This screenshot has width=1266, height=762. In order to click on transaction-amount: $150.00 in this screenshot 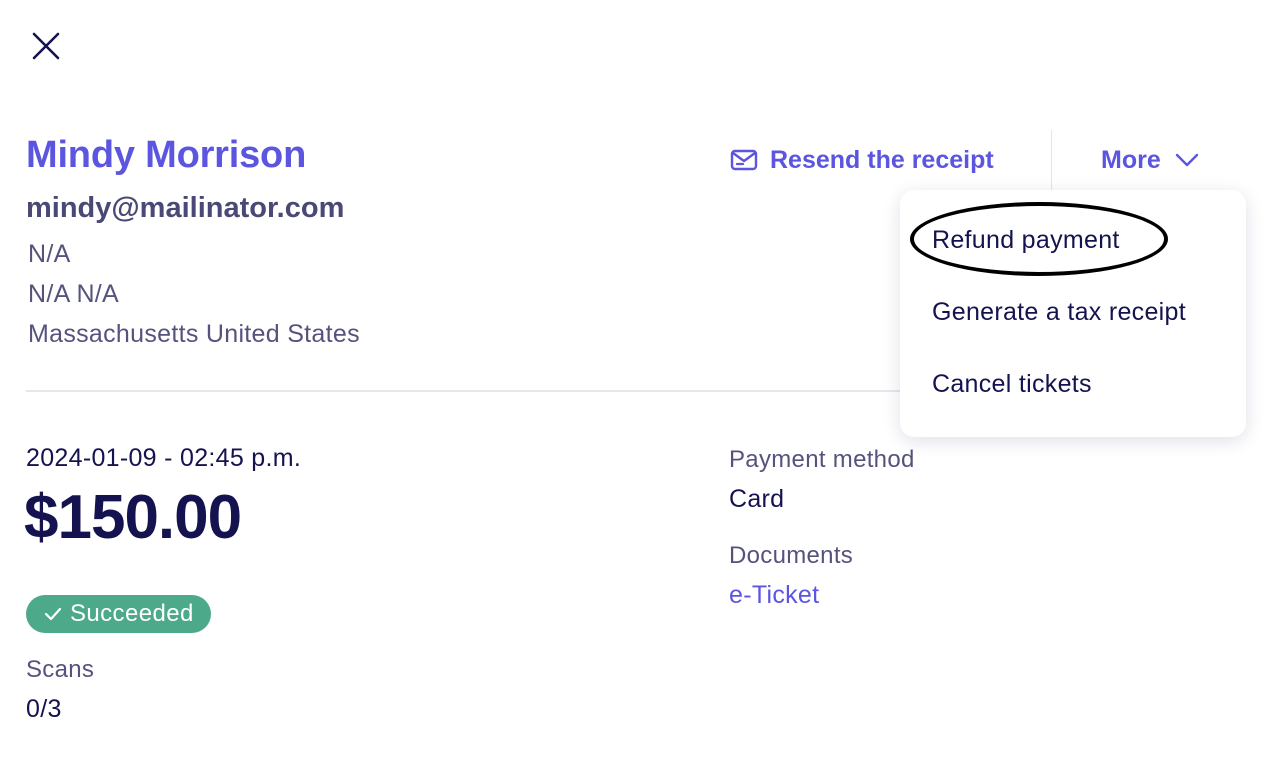, I will do `click(133, 517)`.